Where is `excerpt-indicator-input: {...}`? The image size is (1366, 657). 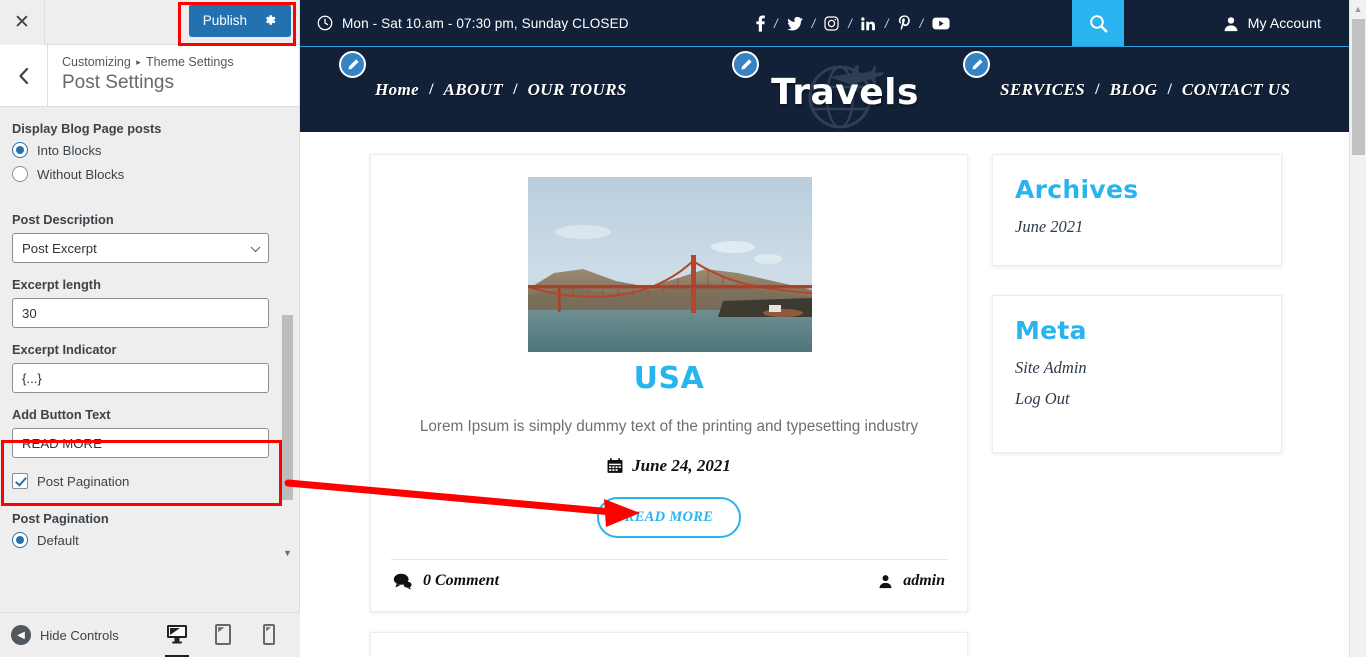 excerpt-indicator-input: {...} is located at coordinates (140, 378).